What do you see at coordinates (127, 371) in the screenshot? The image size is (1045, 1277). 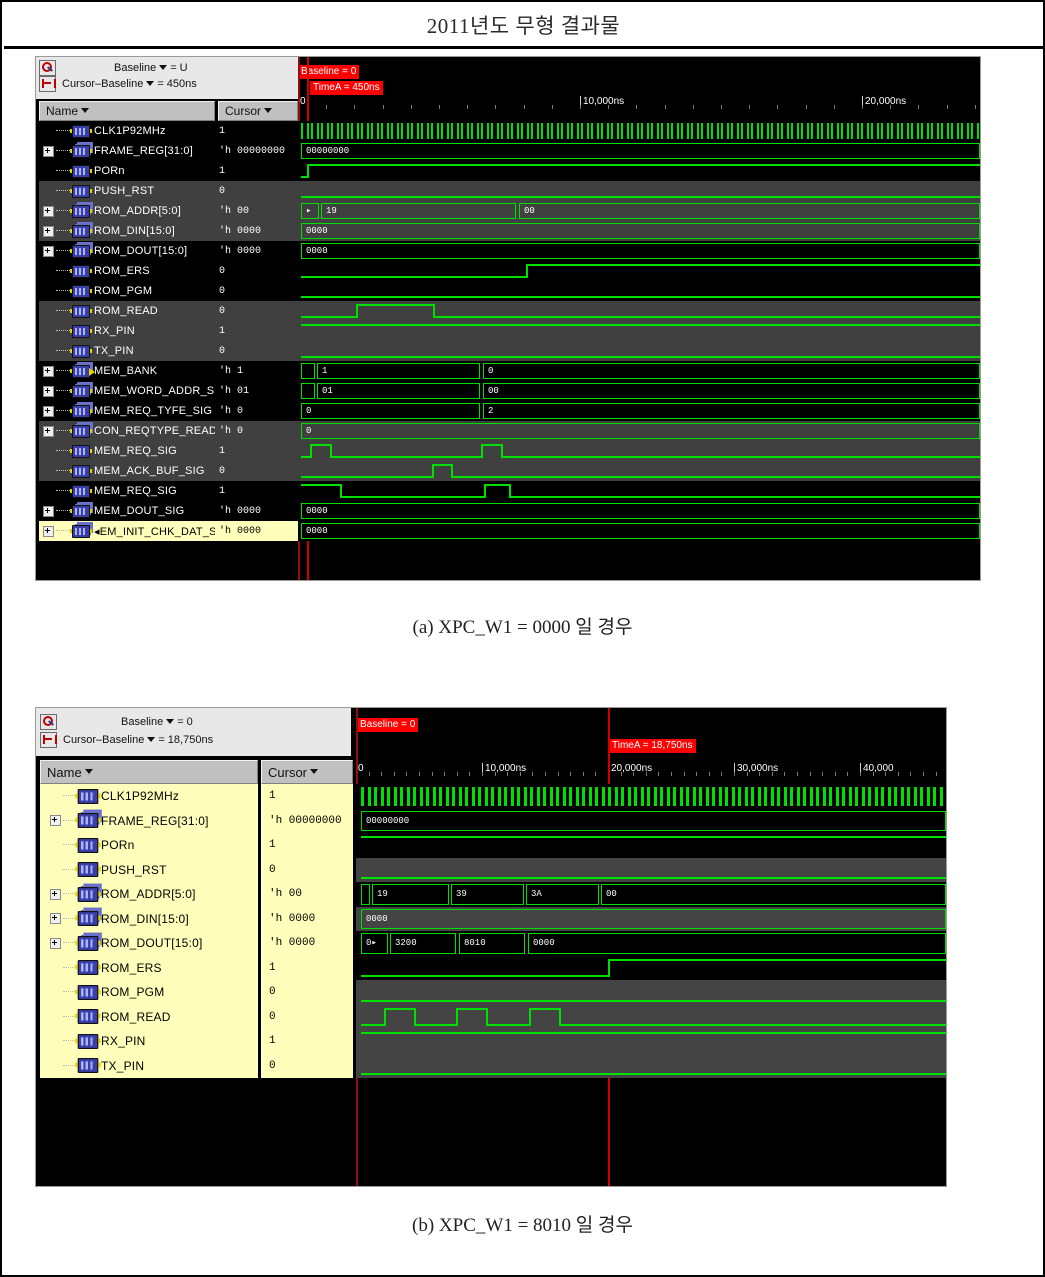 I see `signal-row: MEM_BANK` at bounding box center [127, 371].